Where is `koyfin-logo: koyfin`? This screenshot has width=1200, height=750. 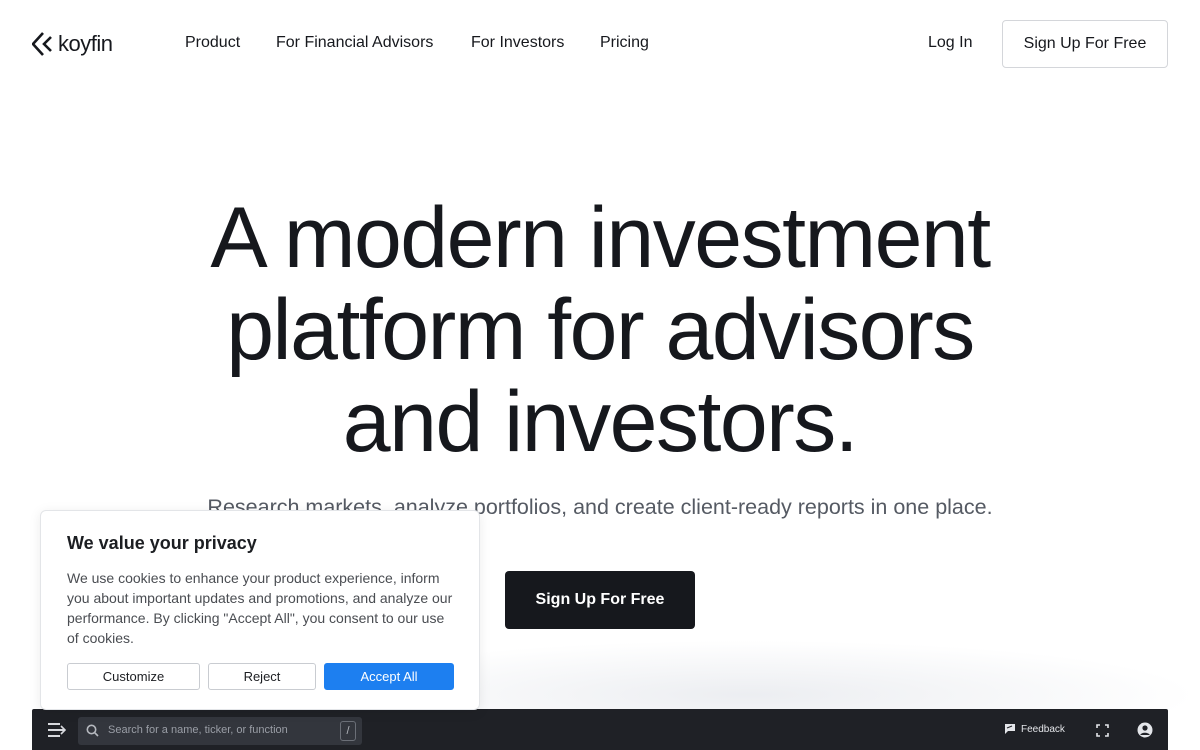 koyfin-logo: koyfin is located at coordinates (72, 44).